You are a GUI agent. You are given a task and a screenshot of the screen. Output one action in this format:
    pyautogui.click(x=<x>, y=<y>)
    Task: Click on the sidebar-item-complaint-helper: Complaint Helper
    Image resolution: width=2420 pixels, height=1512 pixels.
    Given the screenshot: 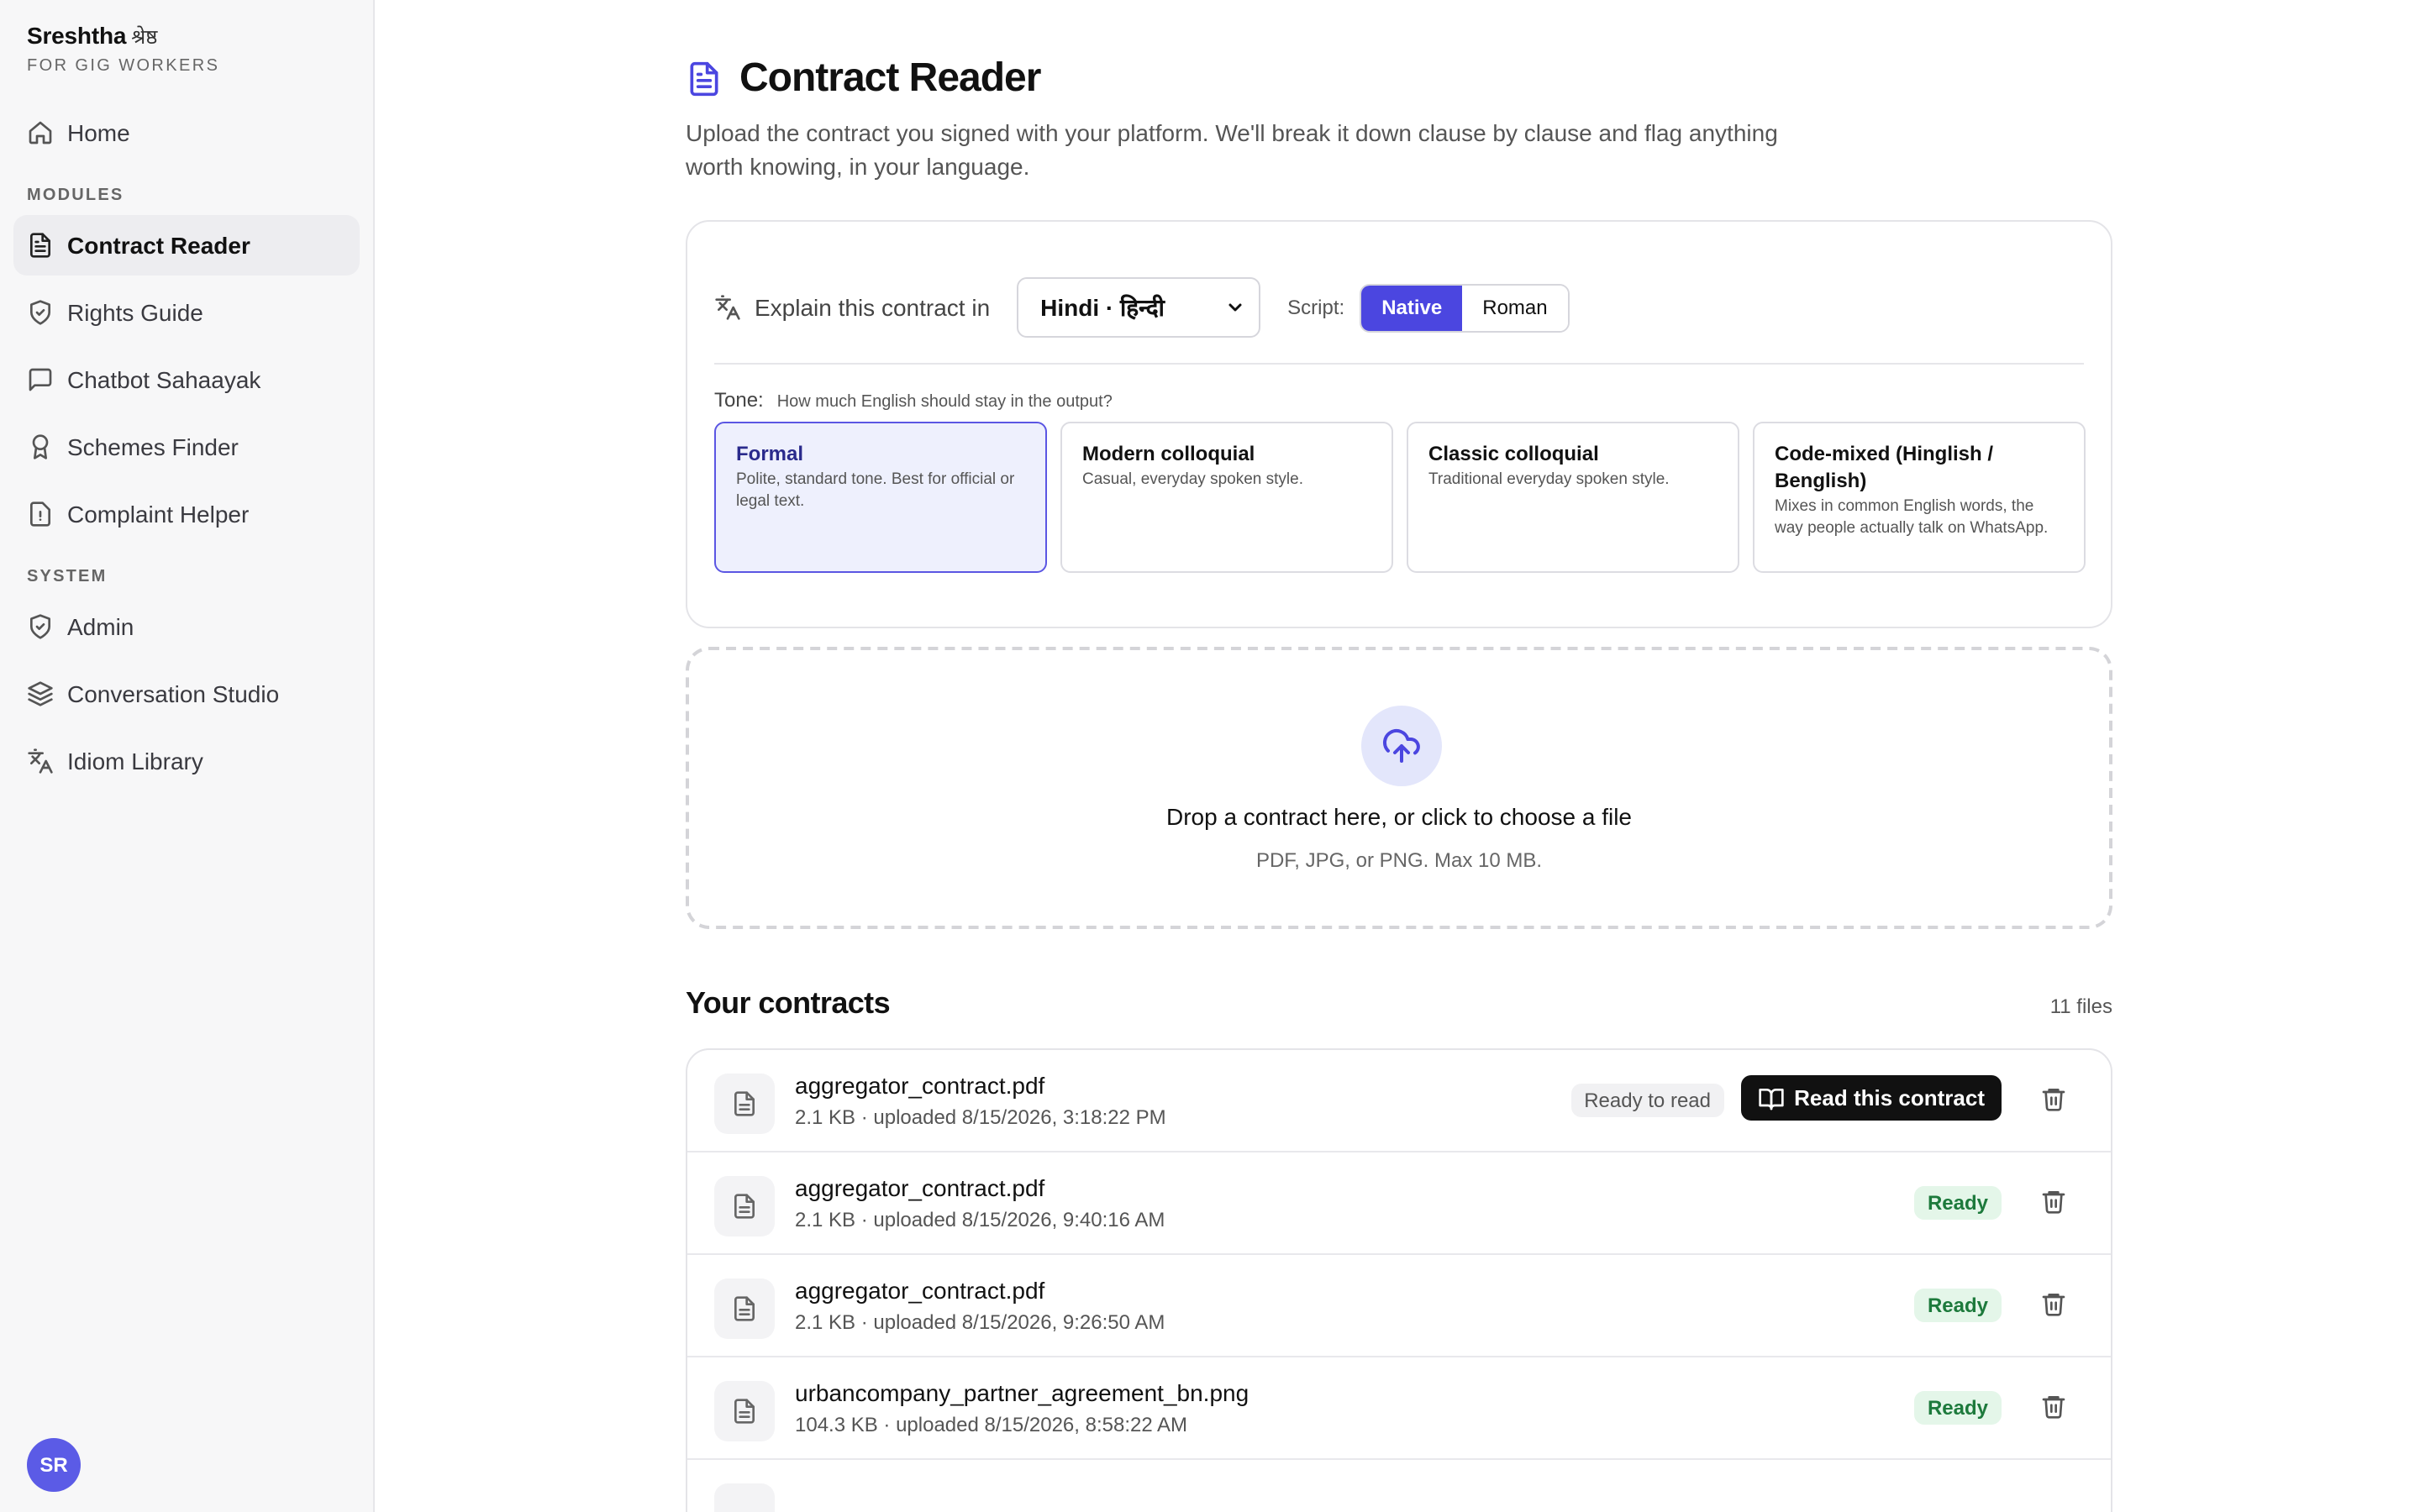 What is the action you would take?
    pyautogui.click(x=187, y=514)
    